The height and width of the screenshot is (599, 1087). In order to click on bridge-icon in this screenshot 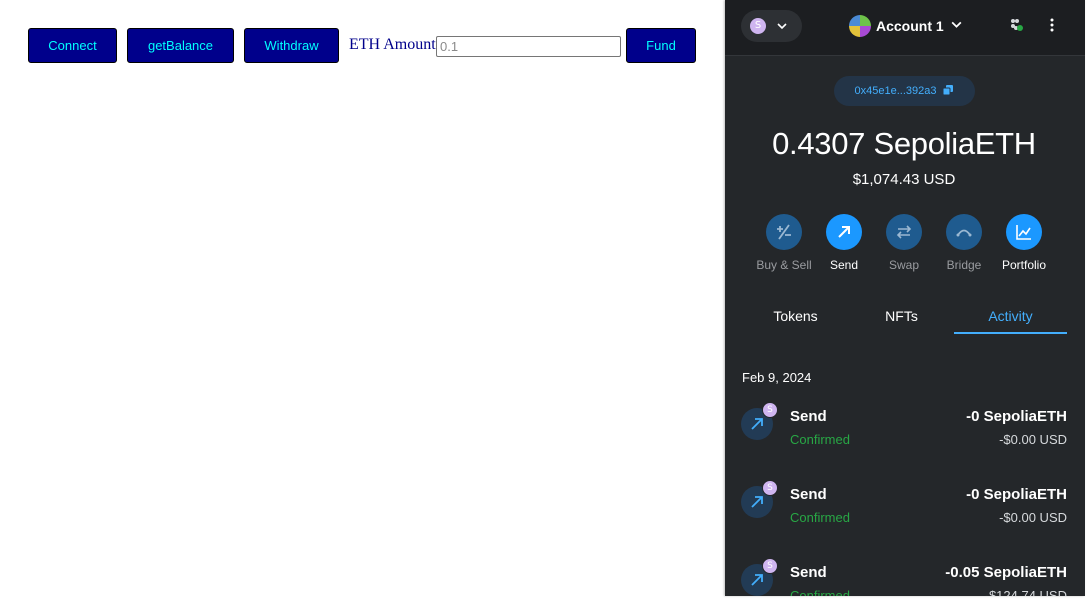, I will do `click(964, 232)`.